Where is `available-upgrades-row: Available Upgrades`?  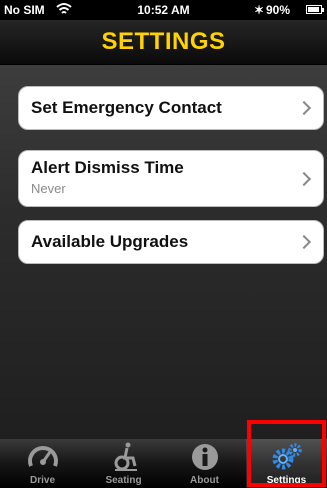 available-upgrades-row: Available Upgrades is located at coordinates (171, 242).